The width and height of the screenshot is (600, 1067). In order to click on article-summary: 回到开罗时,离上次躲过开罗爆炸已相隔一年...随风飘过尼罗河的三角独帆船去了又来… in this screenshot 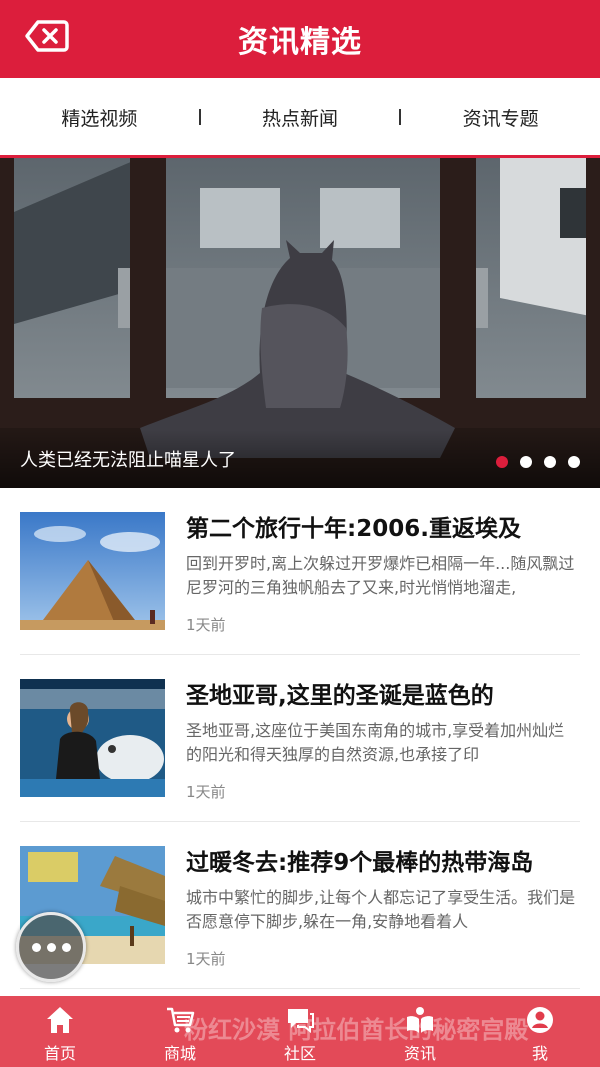, I will do `click(380, 575)`.